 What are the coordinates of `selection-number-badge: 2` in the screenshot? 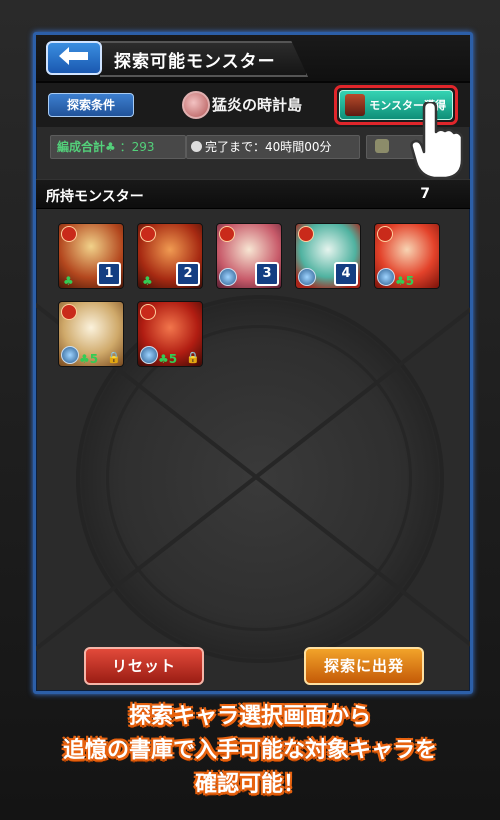 It's located at (188, 274).